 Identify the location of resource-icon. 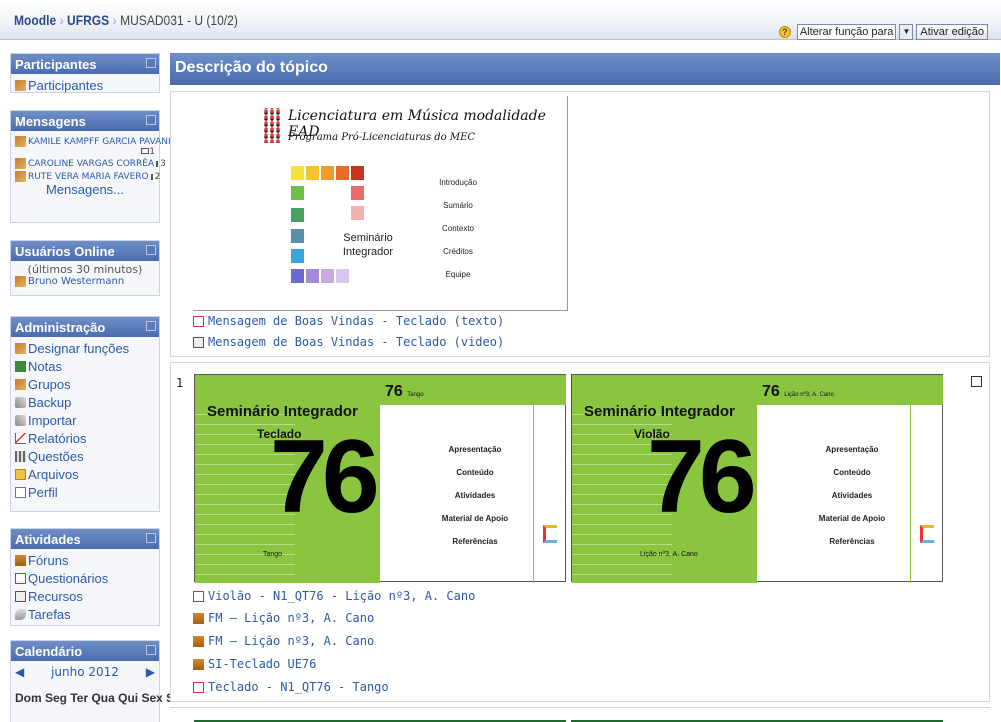
(20, 596).